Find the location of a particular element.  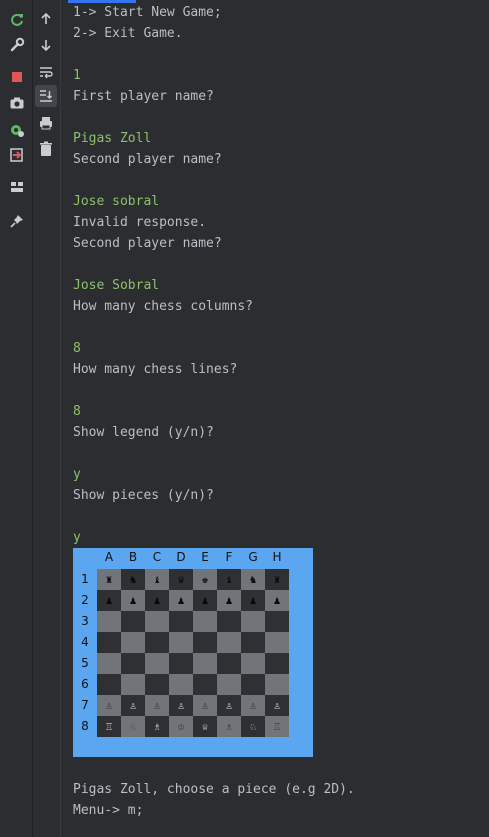

chess-piece: ♘ is located at coordinates (133, 726).